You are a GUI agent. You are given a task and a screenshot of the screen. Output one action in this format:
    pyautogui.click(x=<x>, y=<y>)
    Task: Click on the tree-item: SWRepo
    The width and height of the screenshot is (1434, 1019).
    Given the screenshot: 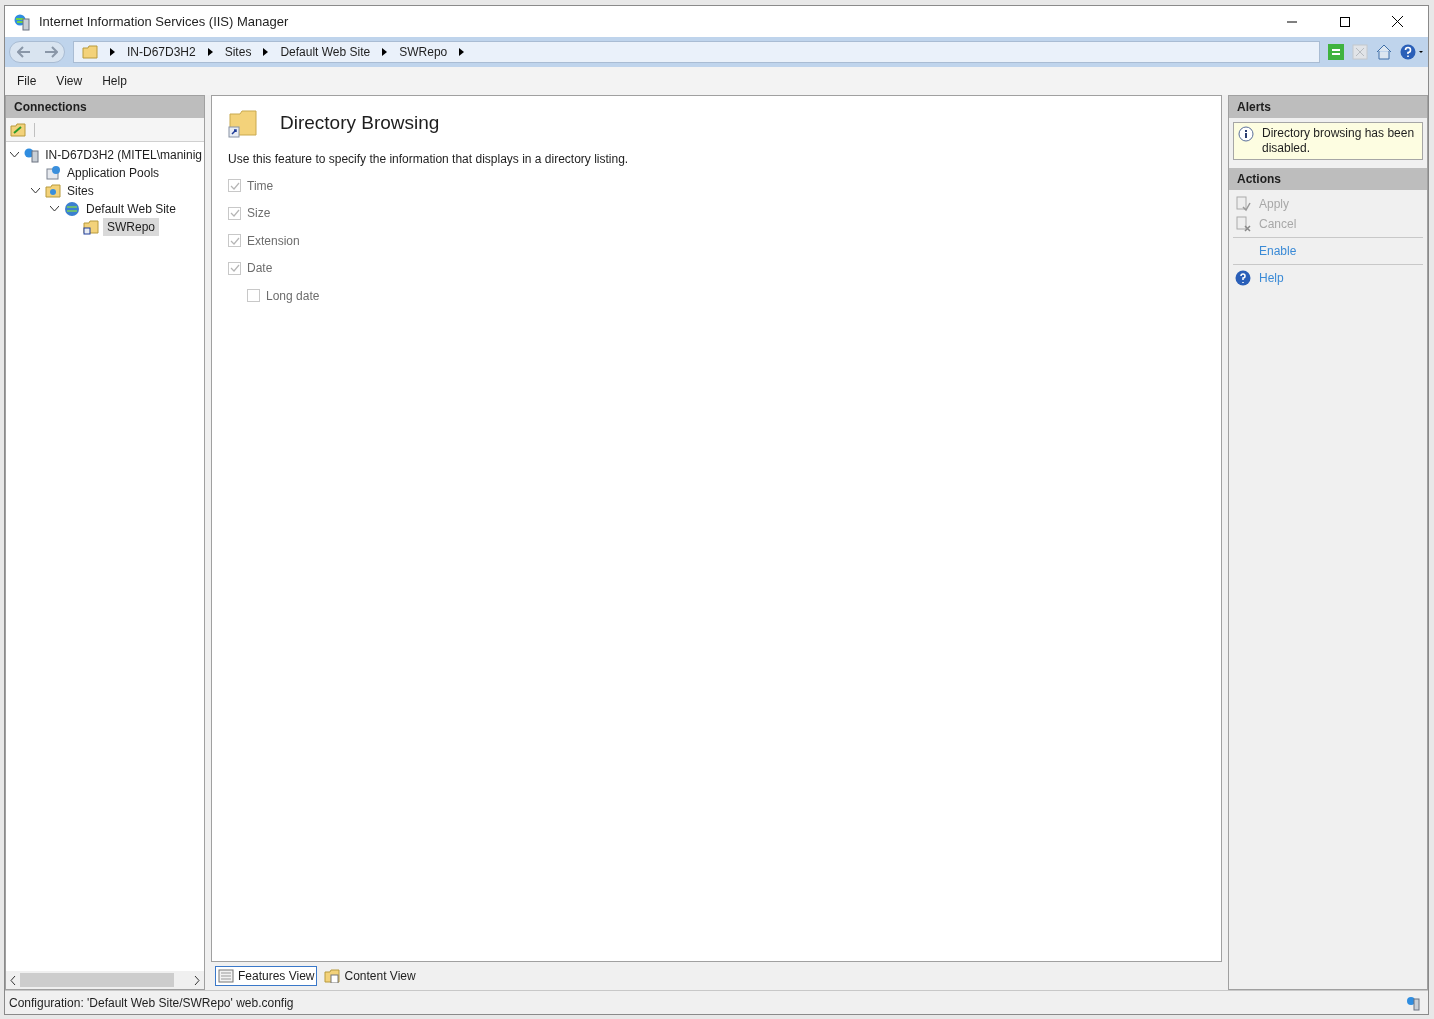 What is the action you would take?
    pyautogui.click(x=131, y=227)
    